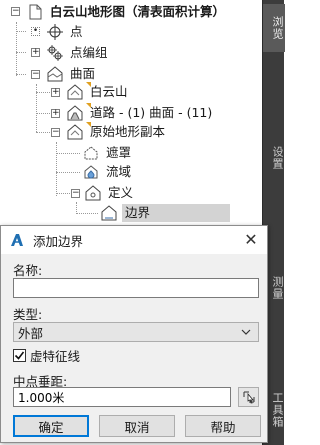 The image size is (320, 445). What do you see at coordinates (35, 31) in the screenshot?
I see `tree-node-marker: •` at bounding box center [35, 31].